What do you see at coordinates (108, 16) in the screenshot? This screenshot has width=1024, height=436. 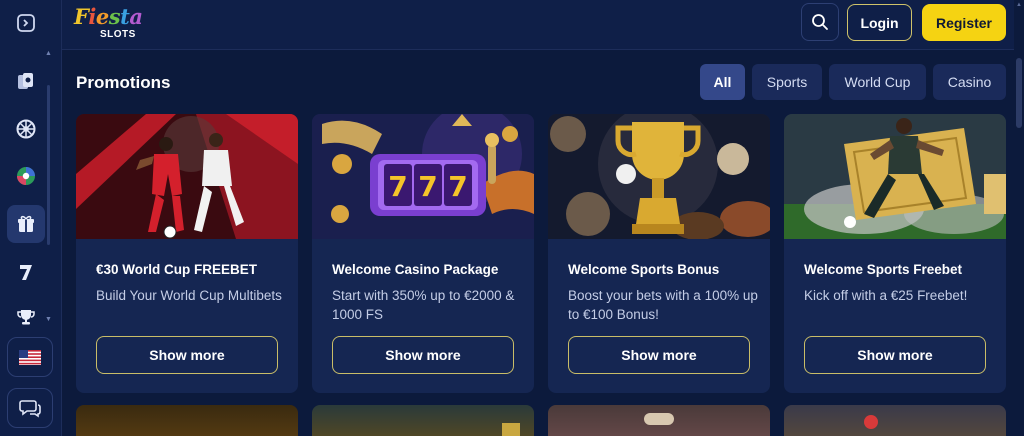 I see `logo-text: Fiesta` at bounding box center [108, 16].